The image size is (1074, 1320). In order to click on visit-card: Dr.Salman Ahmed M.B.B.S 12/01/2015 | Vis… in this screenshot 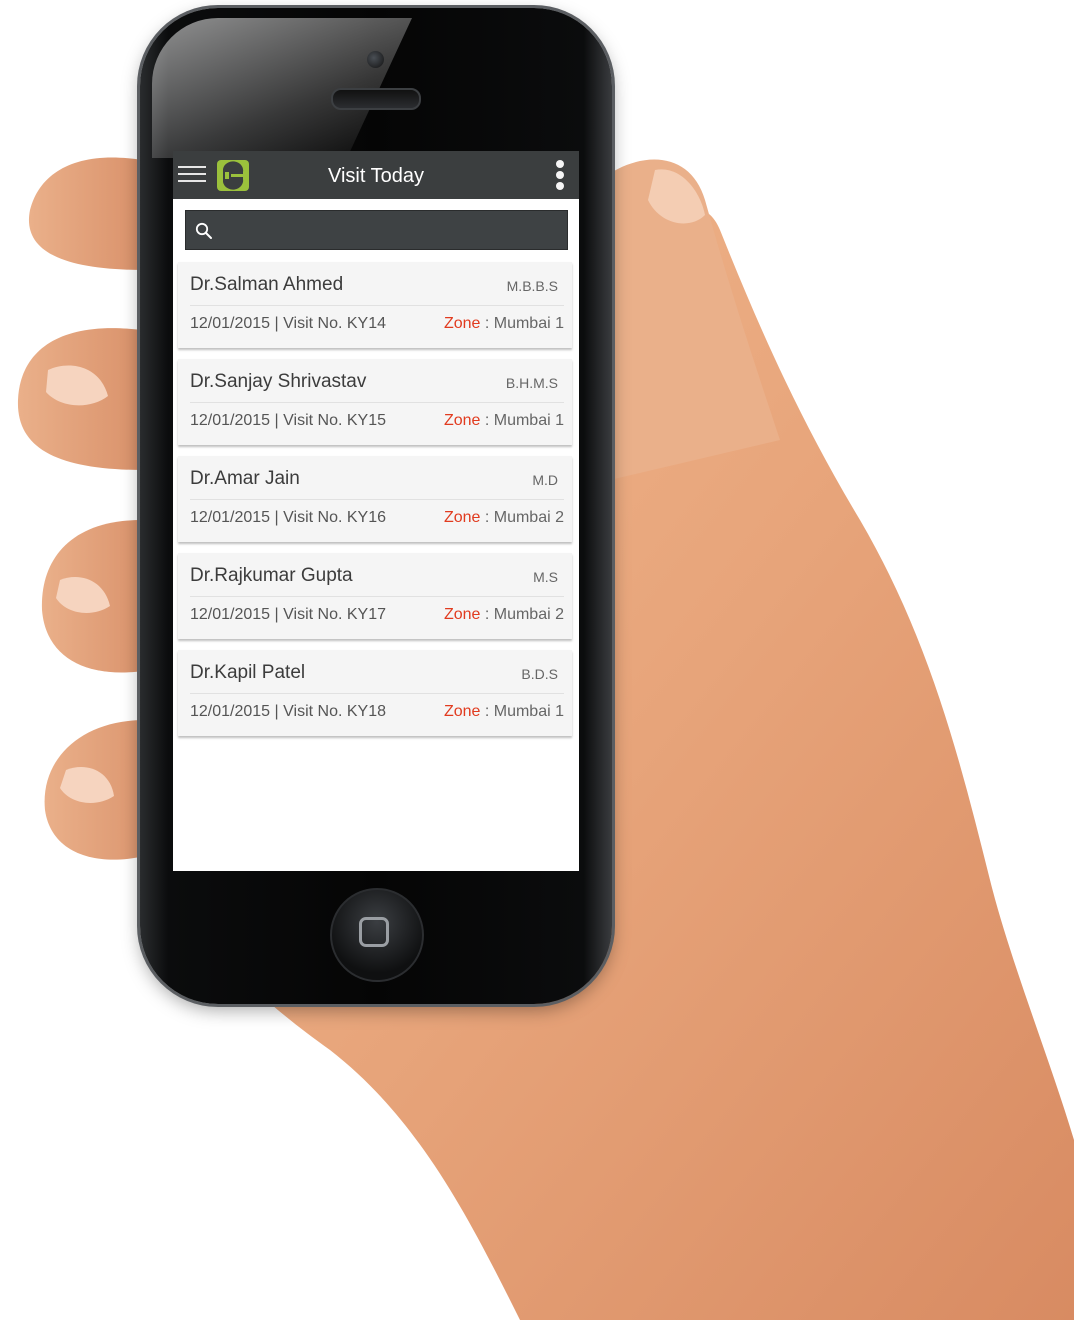, I will do `click(375, 305)`.